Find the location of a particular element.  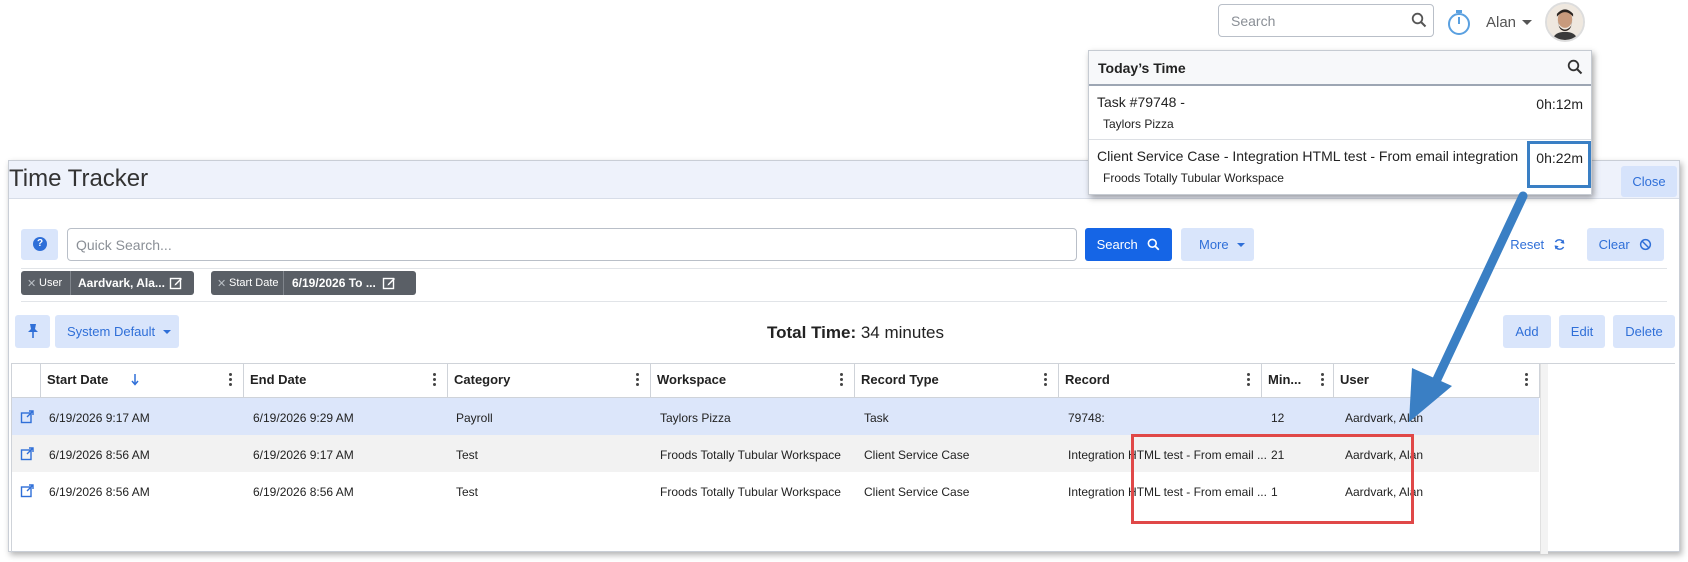

cell-start-date: 6/19/2026 8:56 AM is located at coordinates (99, 492).